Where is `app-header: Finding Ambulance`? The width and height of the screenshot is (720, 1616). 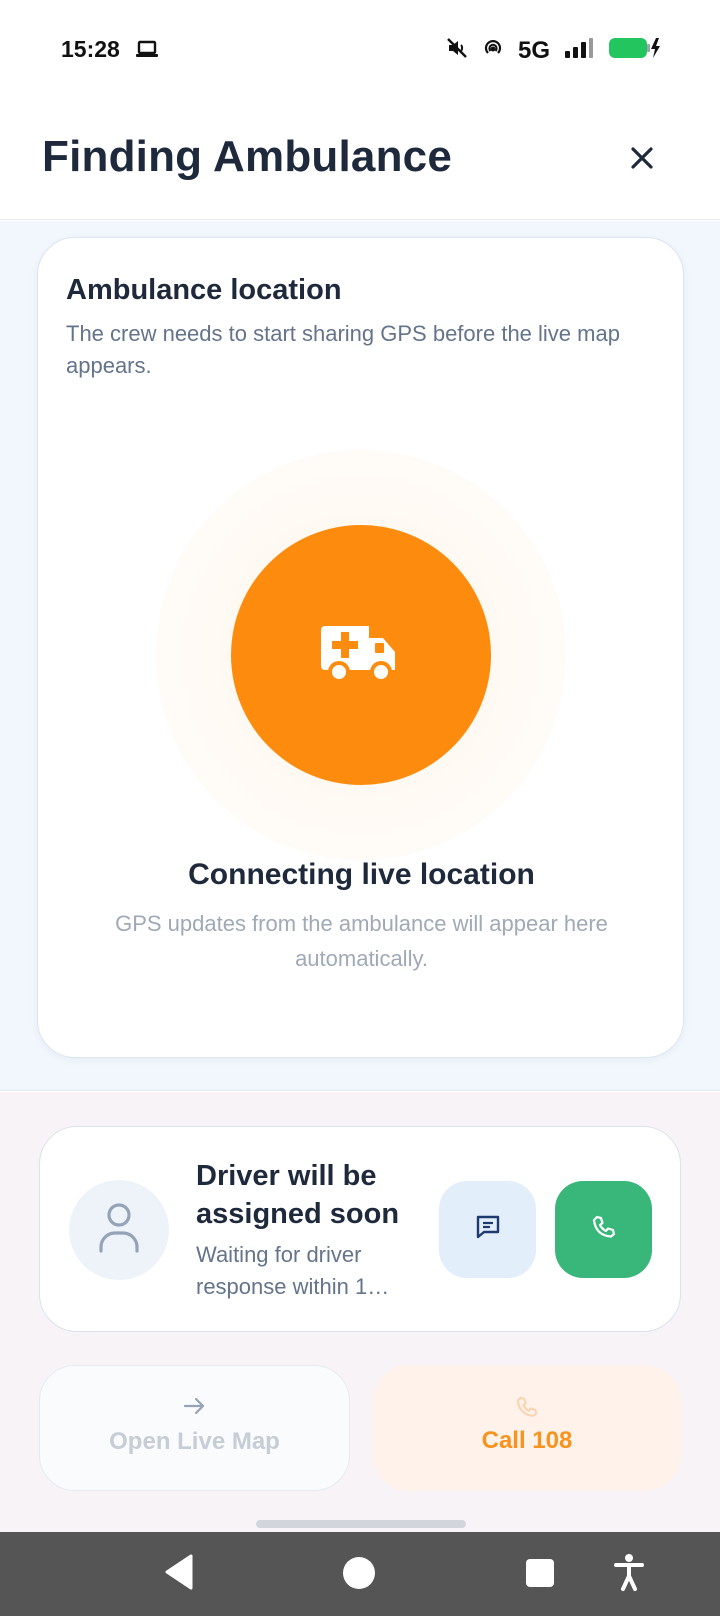
app-header: Finding Ambulance is located at coordinates (360, 160).